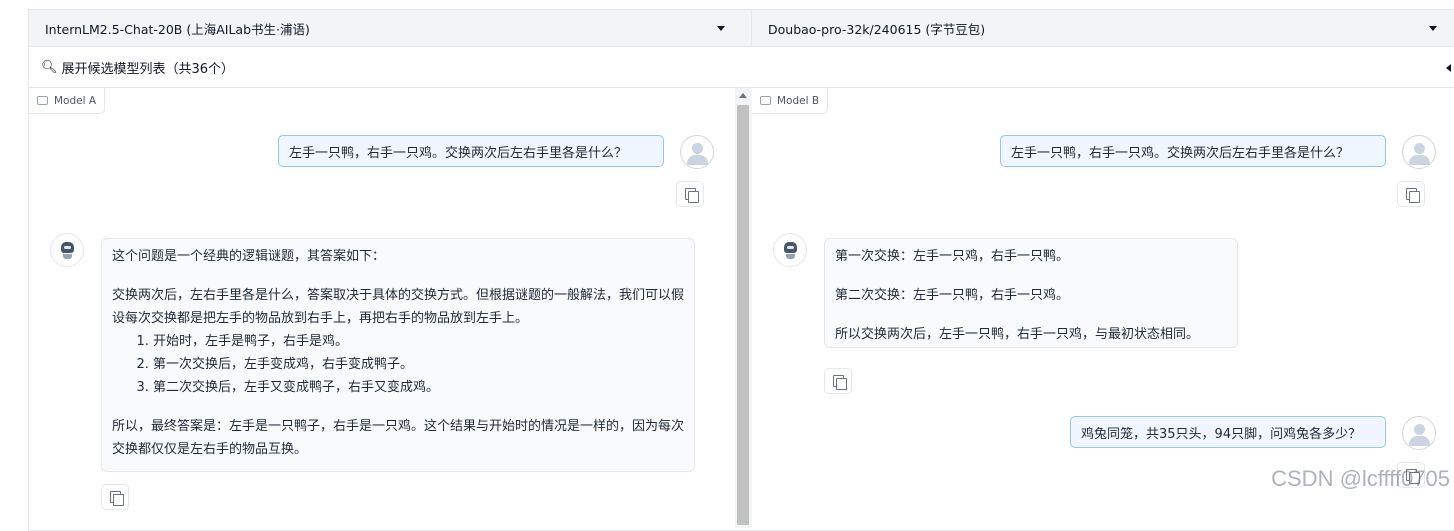  I want to click on panel-label-model-a: Model A, so click(67, 101).